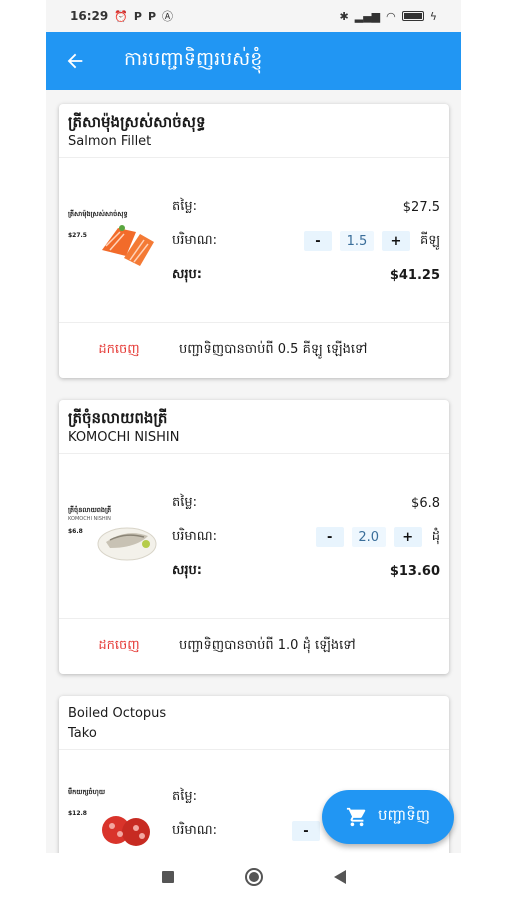 The height and width of the screenshot is (900, 506). I want to click on charging-icon: ϟ, so click(433, 16).